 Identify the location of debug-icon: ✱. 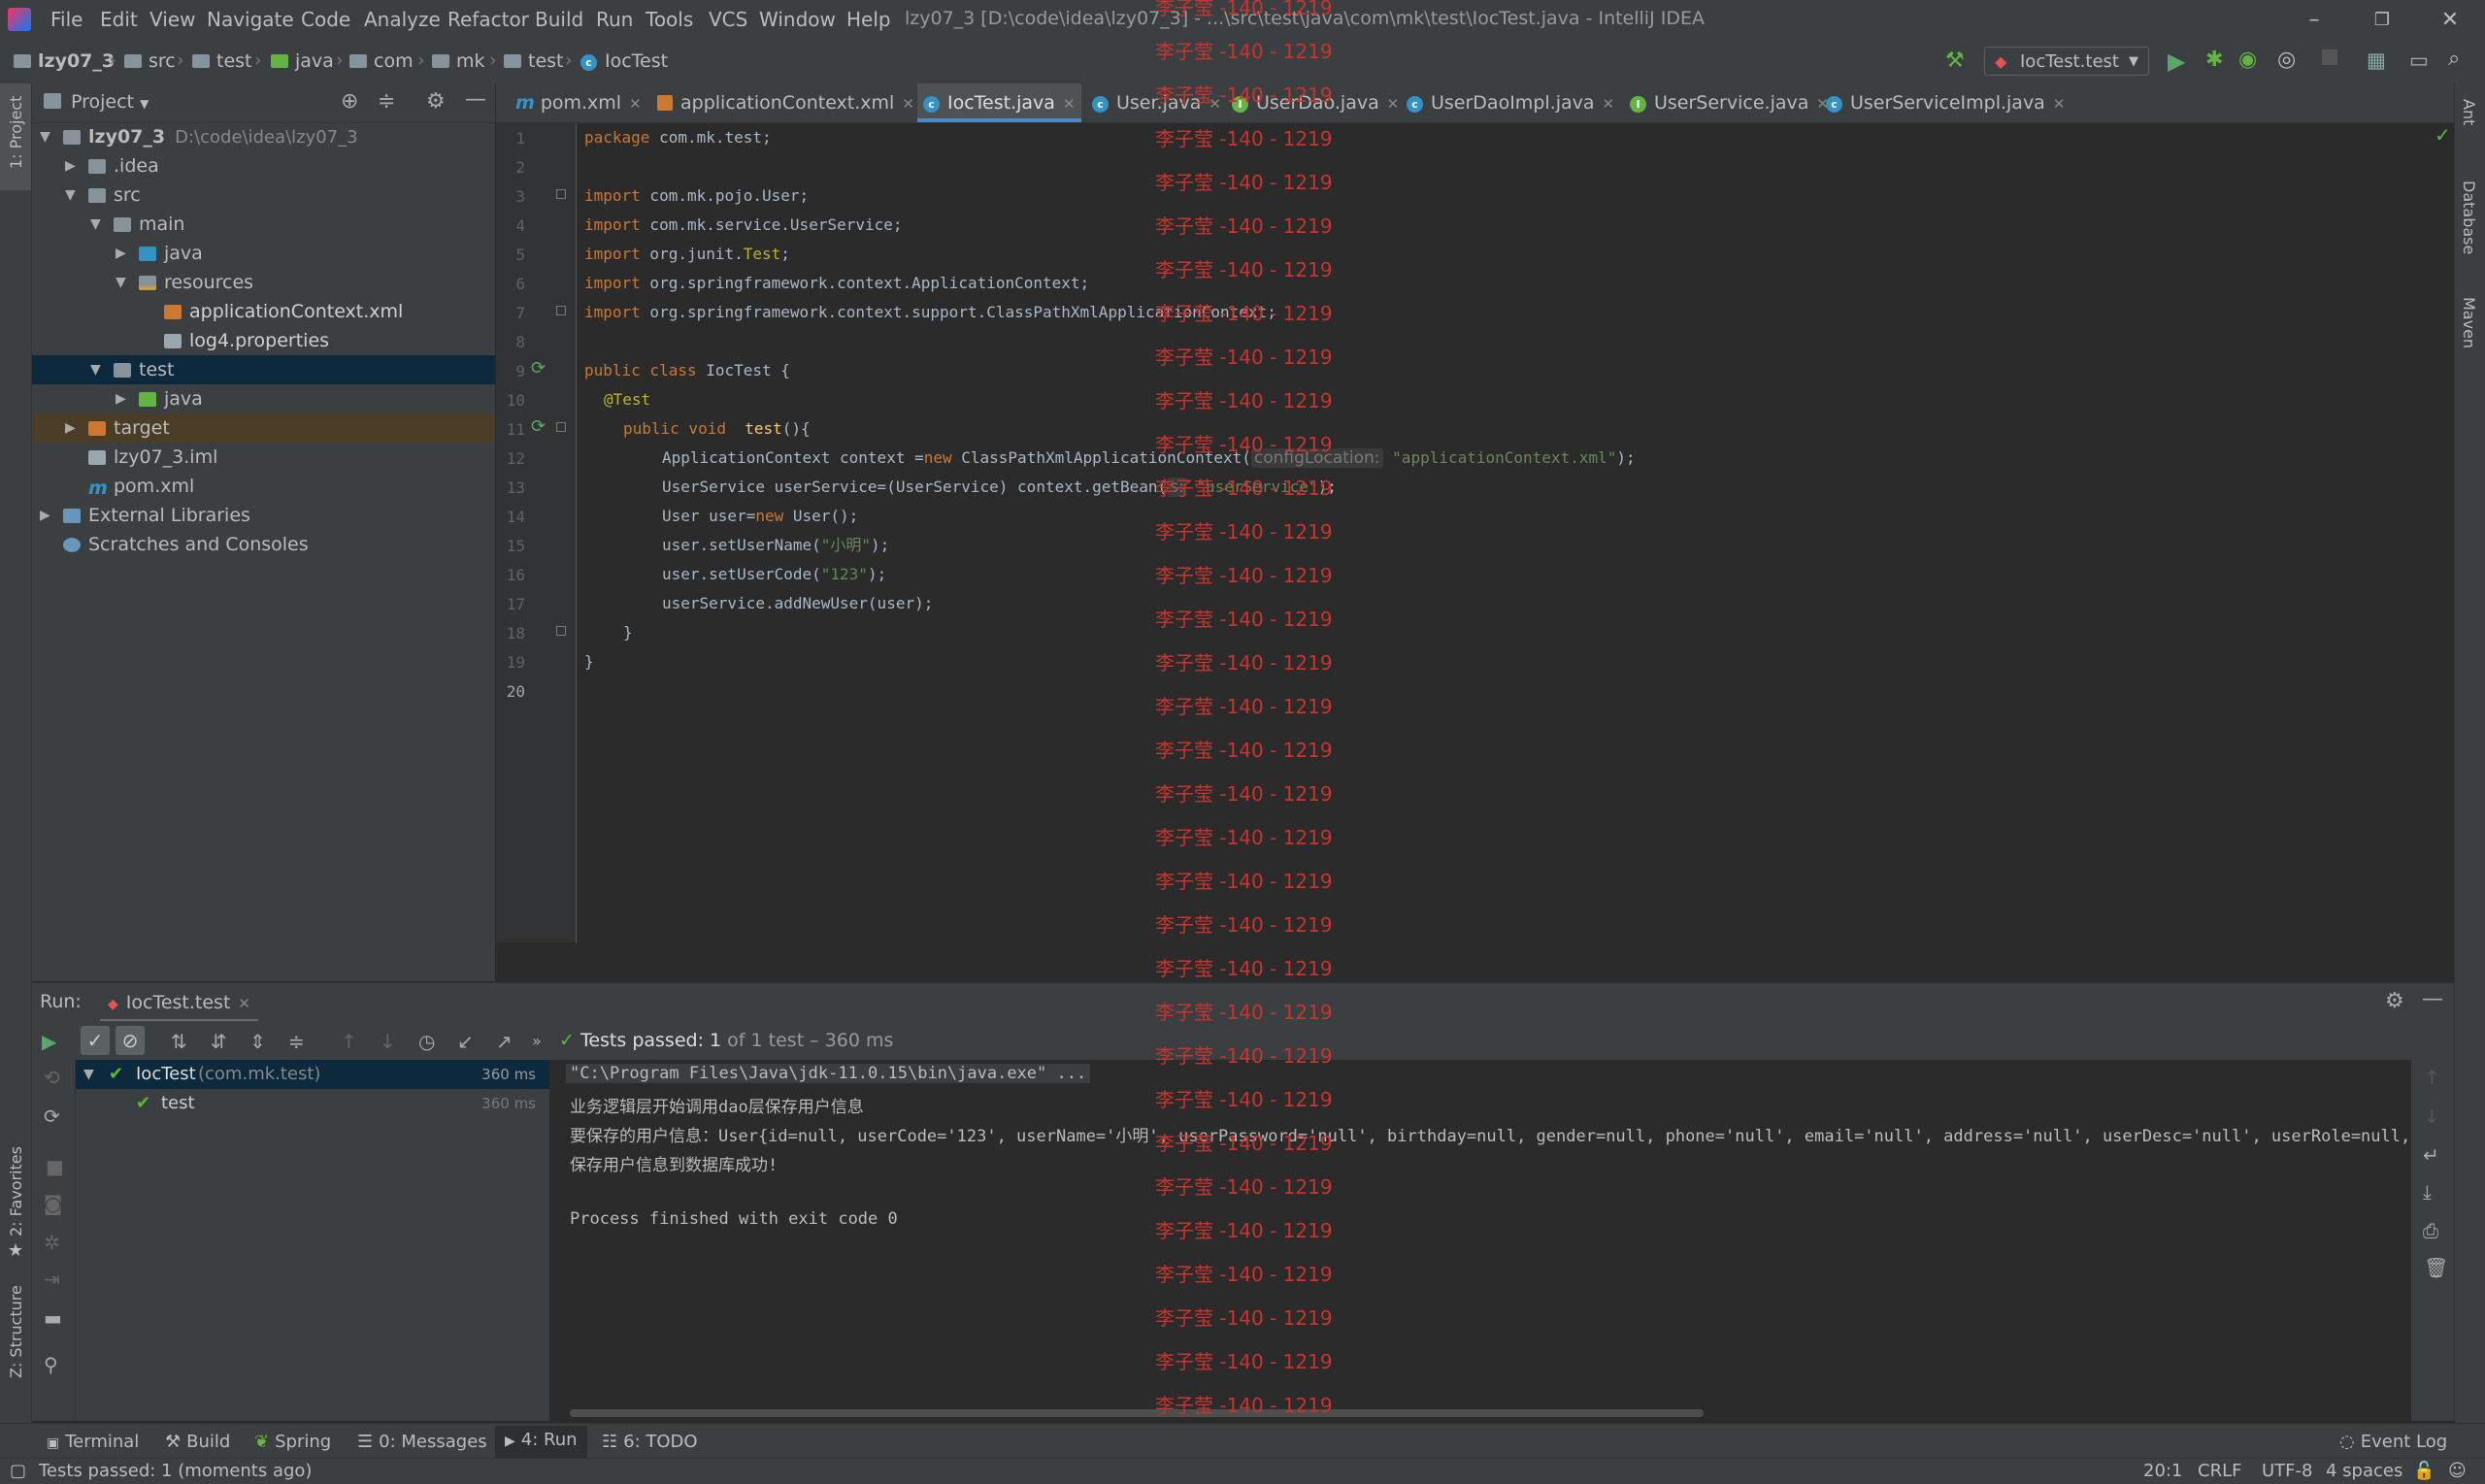
(2214, 60).